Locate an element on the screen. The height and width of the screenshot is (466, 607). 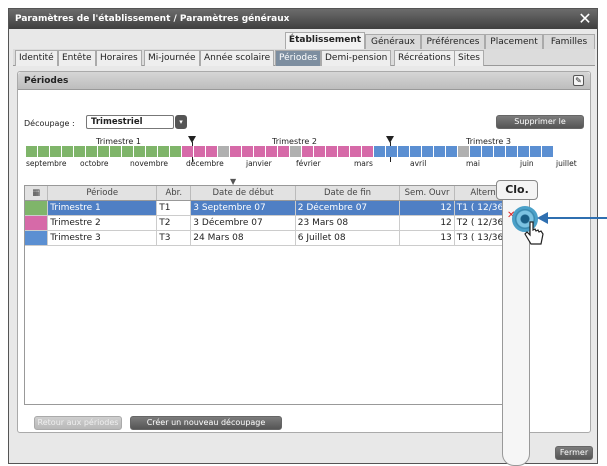
period-start: 3 Septembre 07 is located at coordinates (243, 208).